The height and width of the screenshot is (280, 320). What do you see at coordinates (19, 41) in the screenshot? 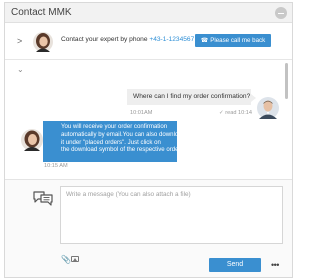
I see `chevron-right-icon: >` at bounding box center [19, 41].